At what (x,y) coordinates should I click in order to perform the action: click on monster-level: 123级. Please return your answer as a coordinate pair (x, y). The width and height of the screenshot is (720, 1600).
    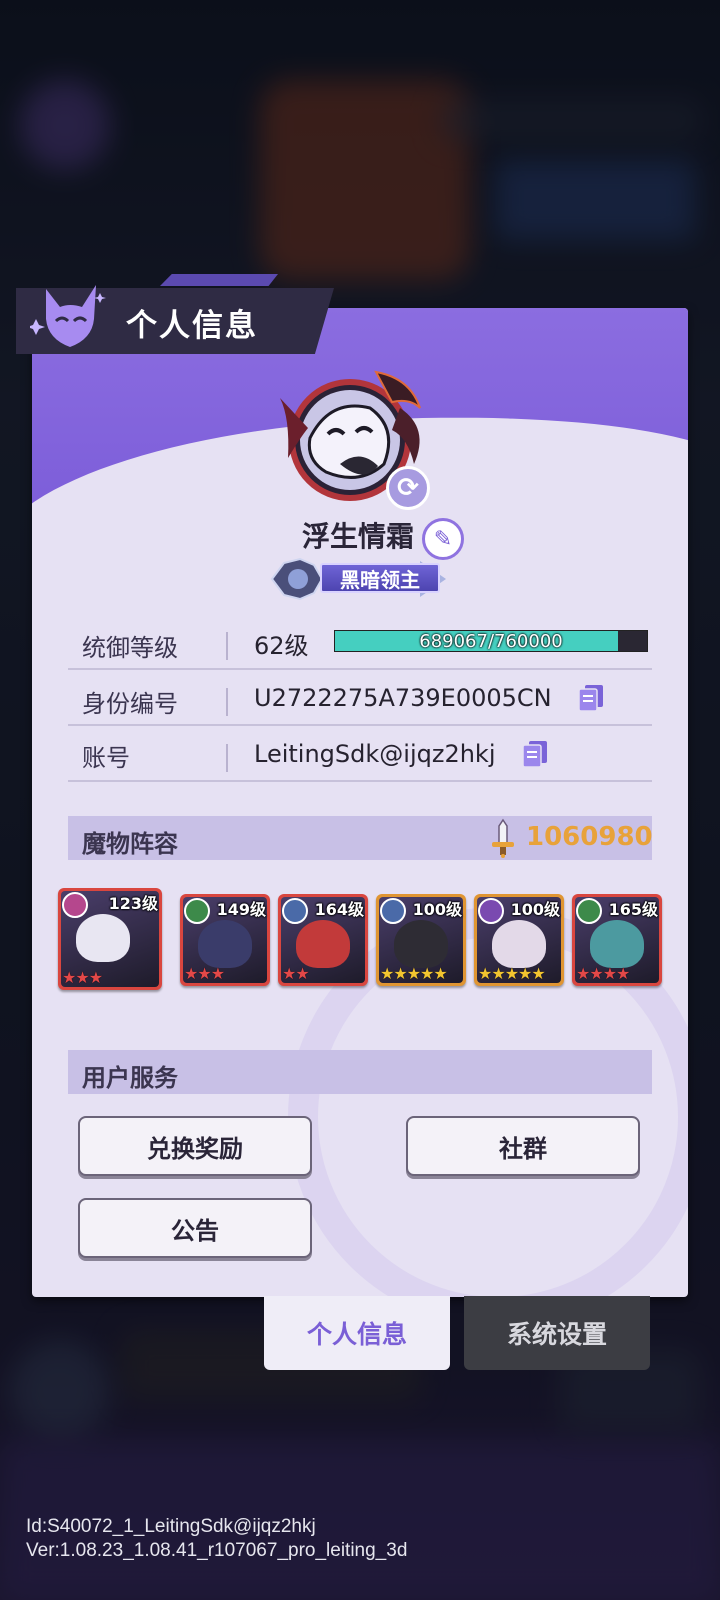
    Looking at the image, I should click on (133, 903).